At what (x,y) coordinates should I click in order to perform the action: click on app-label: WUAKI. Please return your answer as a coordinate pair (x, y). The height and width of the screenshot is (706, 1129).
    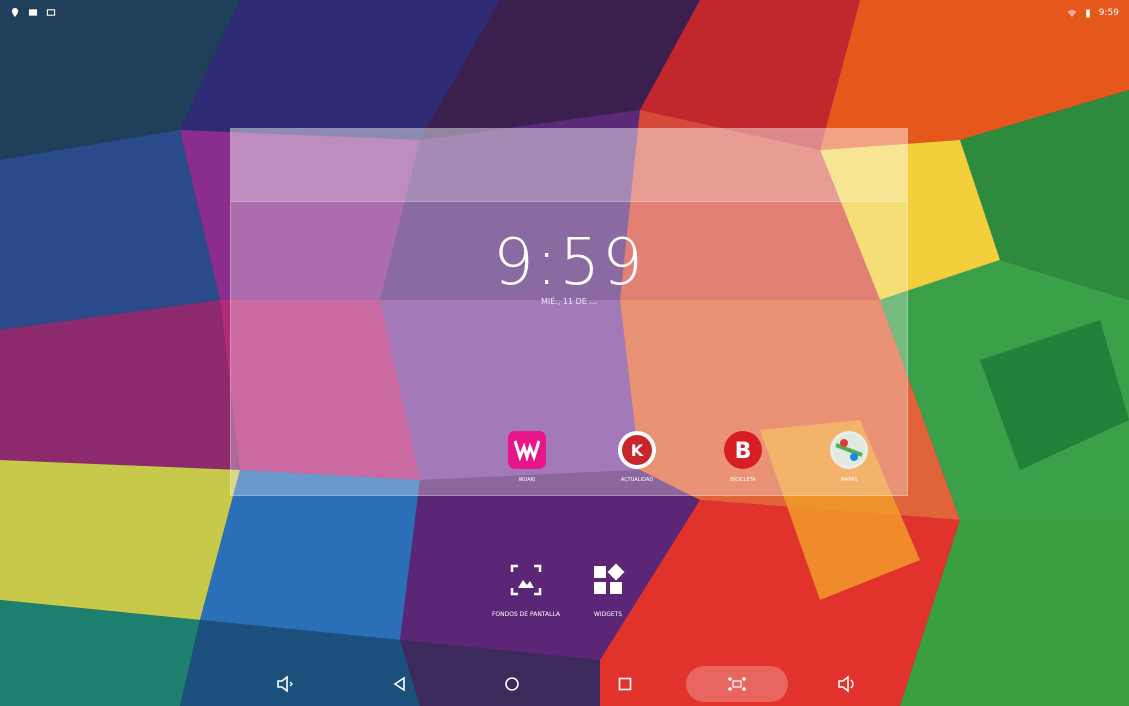
    Looking at the image, I should click on (527, 480).